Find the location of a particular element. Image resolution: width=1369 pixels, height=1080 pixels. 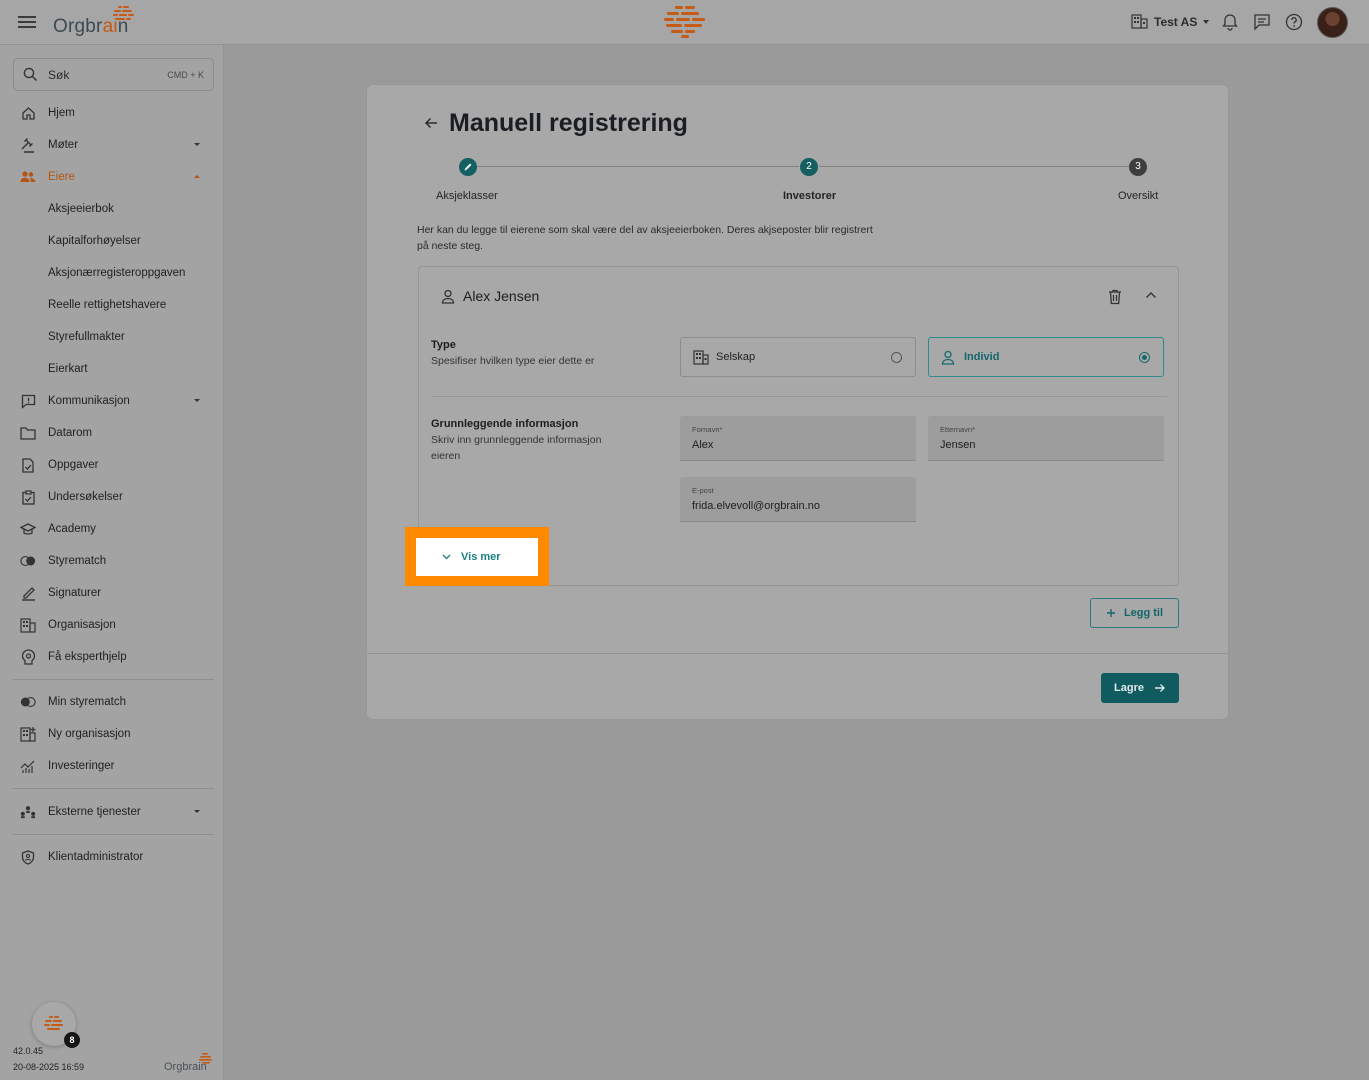

sidebar-item-board-authorizations: Styrefullmakter is located at coordinates (113, 337).